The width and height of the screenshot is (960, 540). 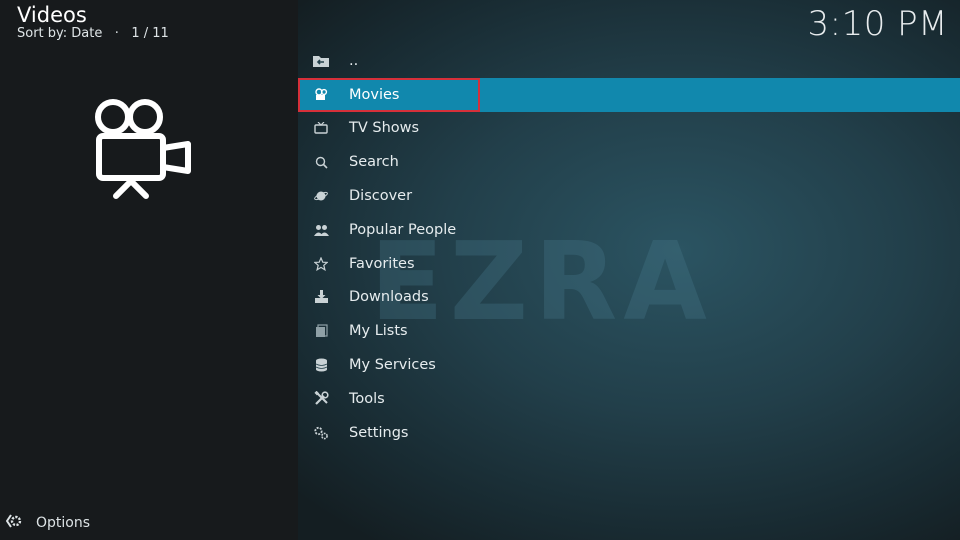 What do you see at coordinates (629, 162) in the screenshot?
I see `list-item-search: Search` at bounding box center [629, 162].